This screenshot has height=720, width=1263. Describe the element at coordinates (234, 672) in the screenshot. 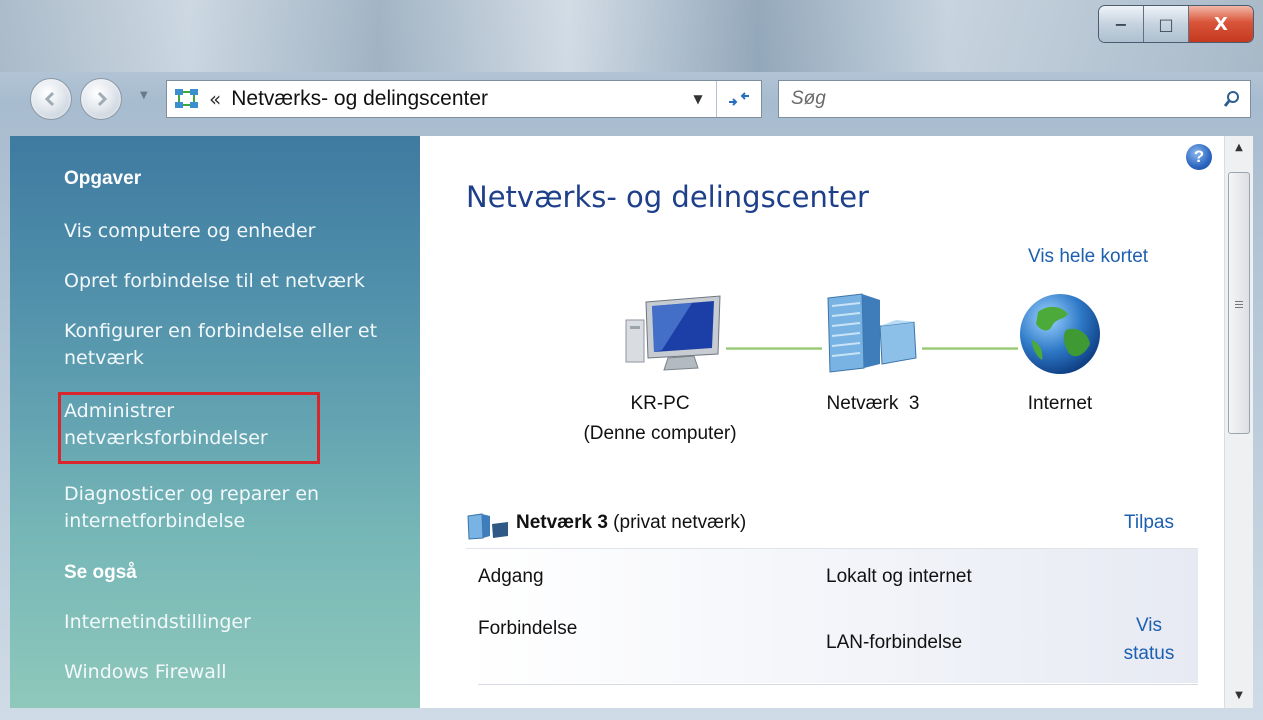

I see `windows-firewall-link: Windows Firewall` at that location.